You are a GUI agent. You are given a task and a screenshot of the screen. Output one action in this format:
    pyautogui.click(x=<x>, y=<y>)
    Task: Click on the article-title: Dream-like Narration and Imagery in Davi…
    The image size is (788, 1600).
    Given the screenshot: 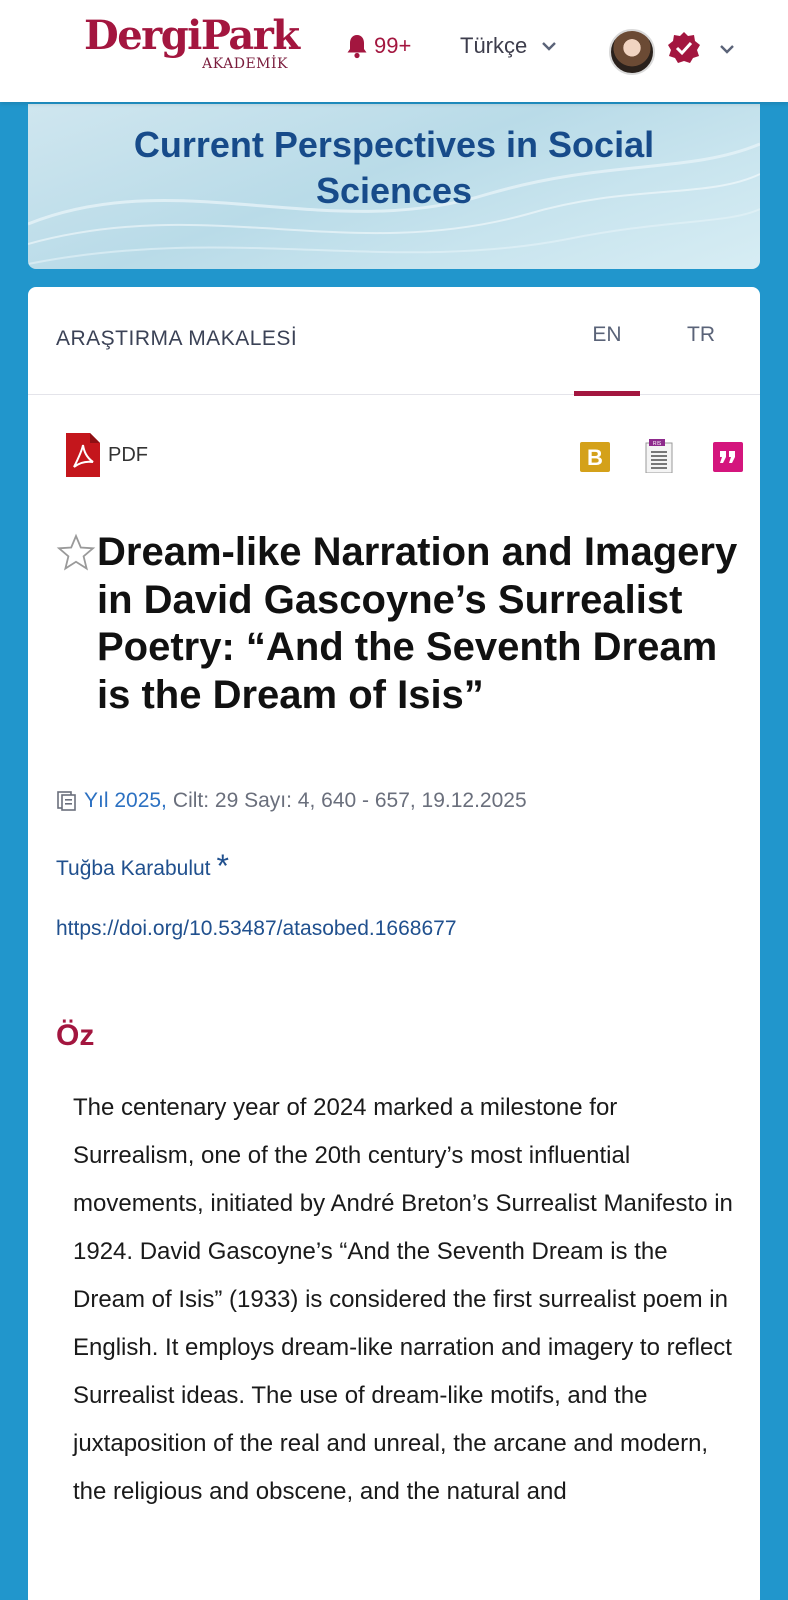 What is the action you would take?
    pyautogui.click(x=417, y=623)
    